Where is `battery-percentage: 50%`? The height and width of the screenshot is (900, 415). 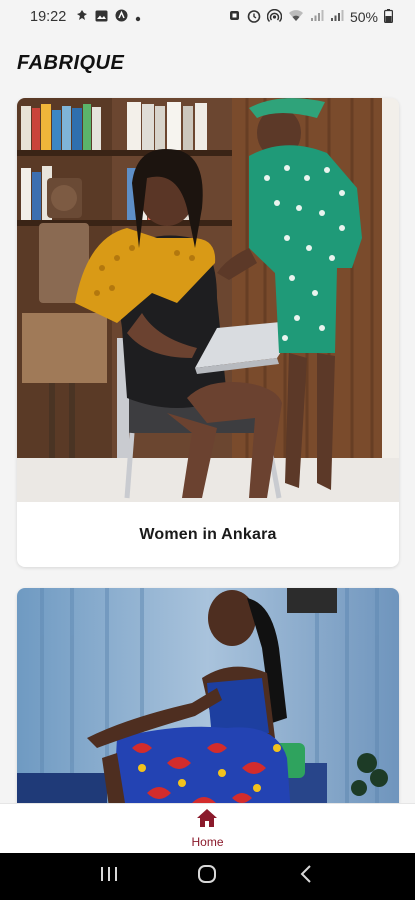 battery-percentage: 50% is located at coordinates (363, 17).